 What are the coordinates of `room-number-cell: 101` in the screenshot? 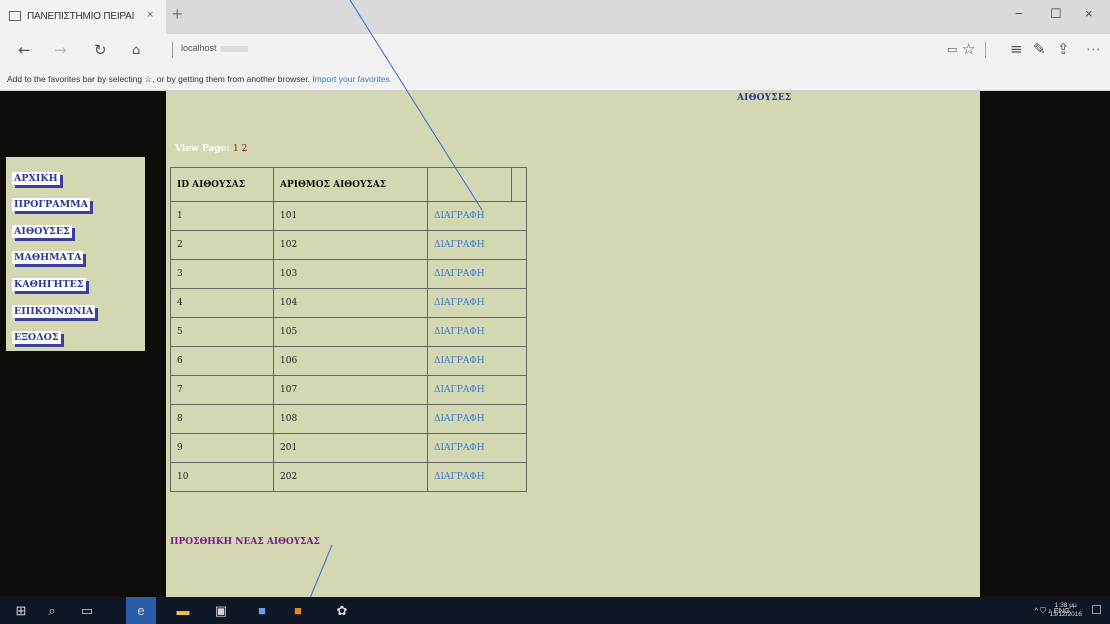 It's located at (350, 216).